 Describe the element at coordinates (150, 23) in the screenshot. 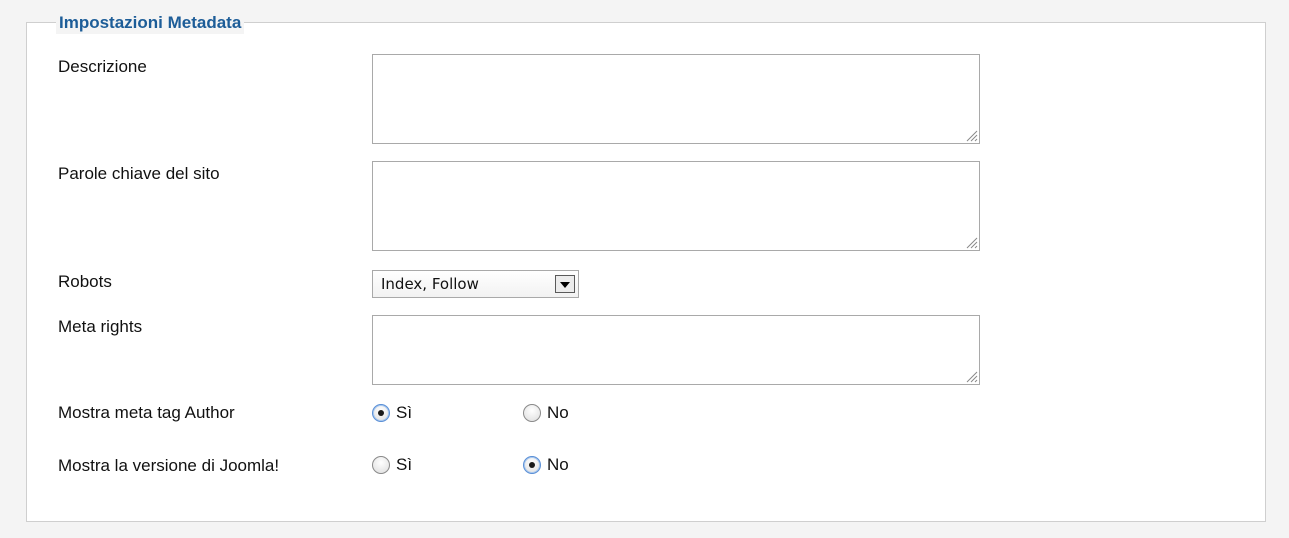

I see `fieldset-legend: Impostazioni Metadata` at that location.